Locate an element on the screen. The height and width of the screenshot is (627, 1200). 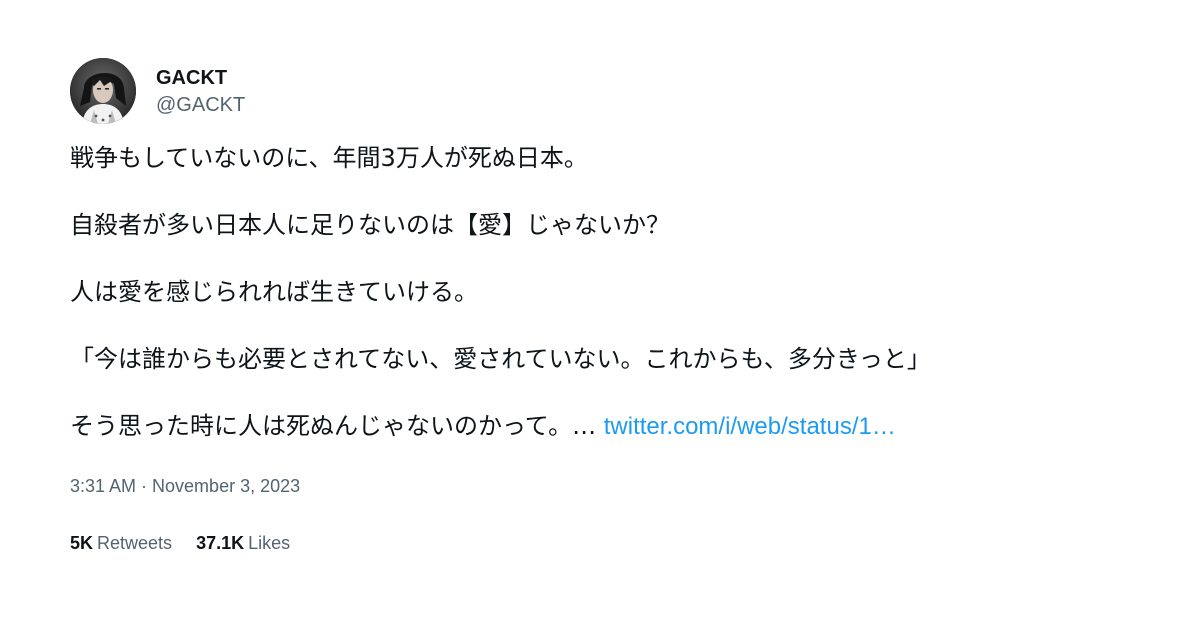
likes-label: Likes is located at coordinates (269, 543).